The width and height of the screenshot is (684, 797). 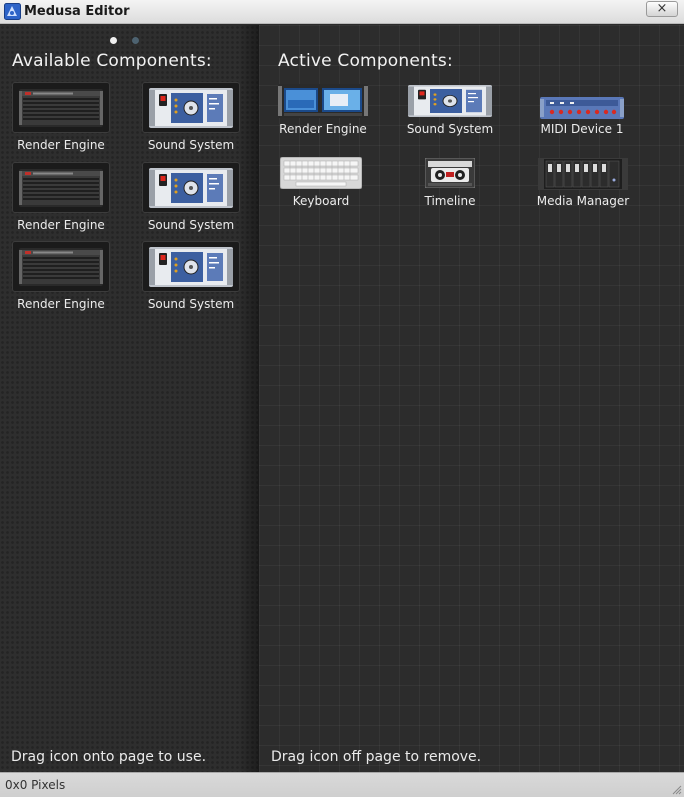 What do you see at coordinates (376, 757) in the screenshot?
I see `active-hint: Drag icon off page to remove.` at bounding box center [376, 757].